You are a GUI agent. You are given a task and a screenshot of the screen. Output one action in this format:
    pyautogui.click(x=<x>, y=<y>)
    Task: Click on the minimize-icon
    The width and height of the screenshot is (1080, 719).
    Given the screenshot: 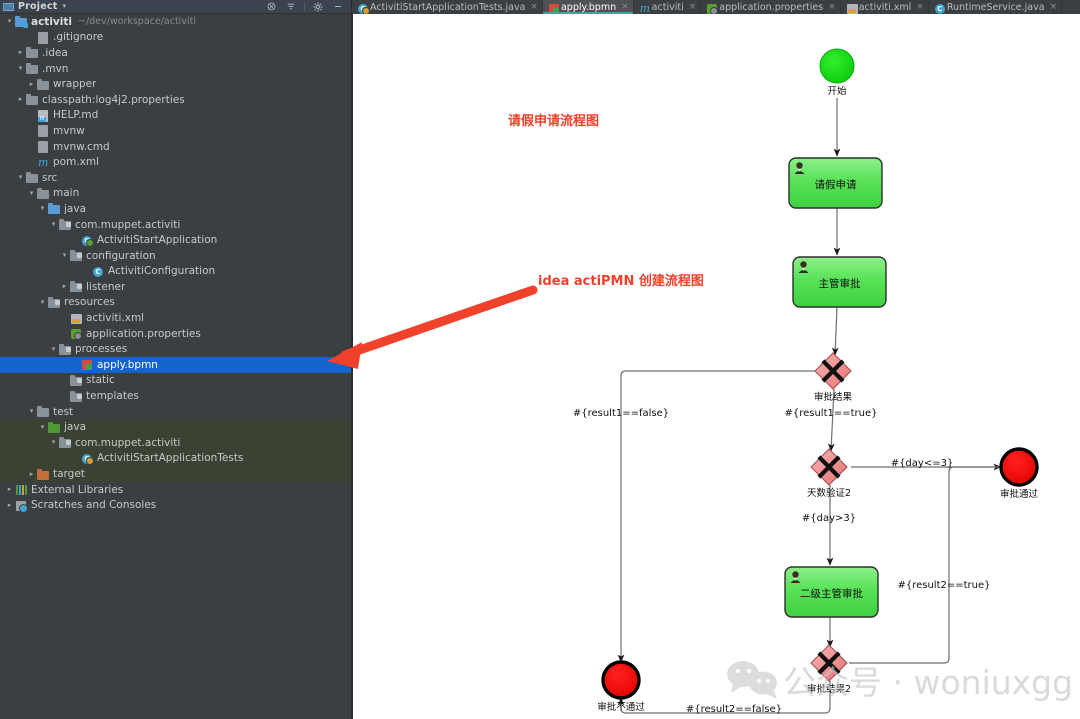 What is the action you would take?
    pyautogui.click(x=338, y=7)
    